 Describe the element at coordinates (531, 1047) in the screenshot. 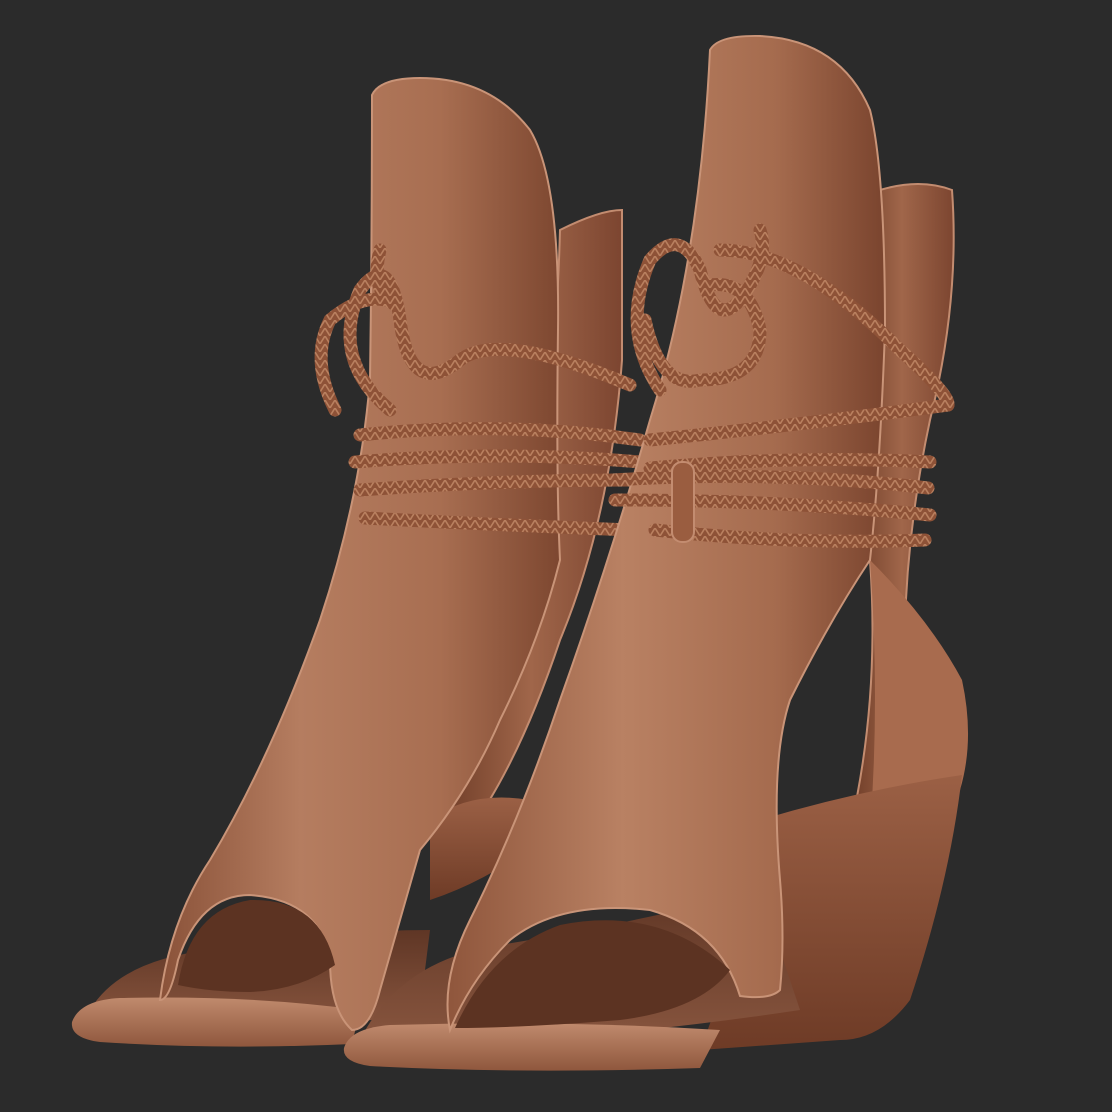

I see `right-shoe-sole` at that location.